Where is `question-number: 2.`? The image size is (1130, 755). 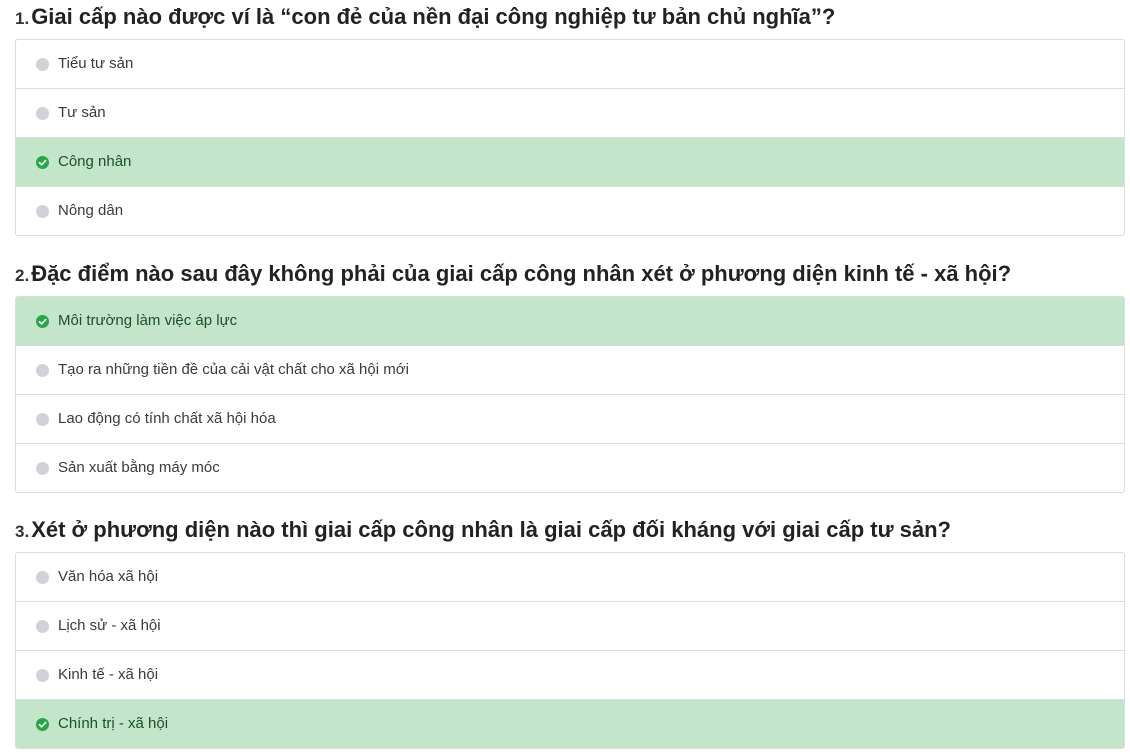 question-number: 2. is located at coordinates (22, 275).